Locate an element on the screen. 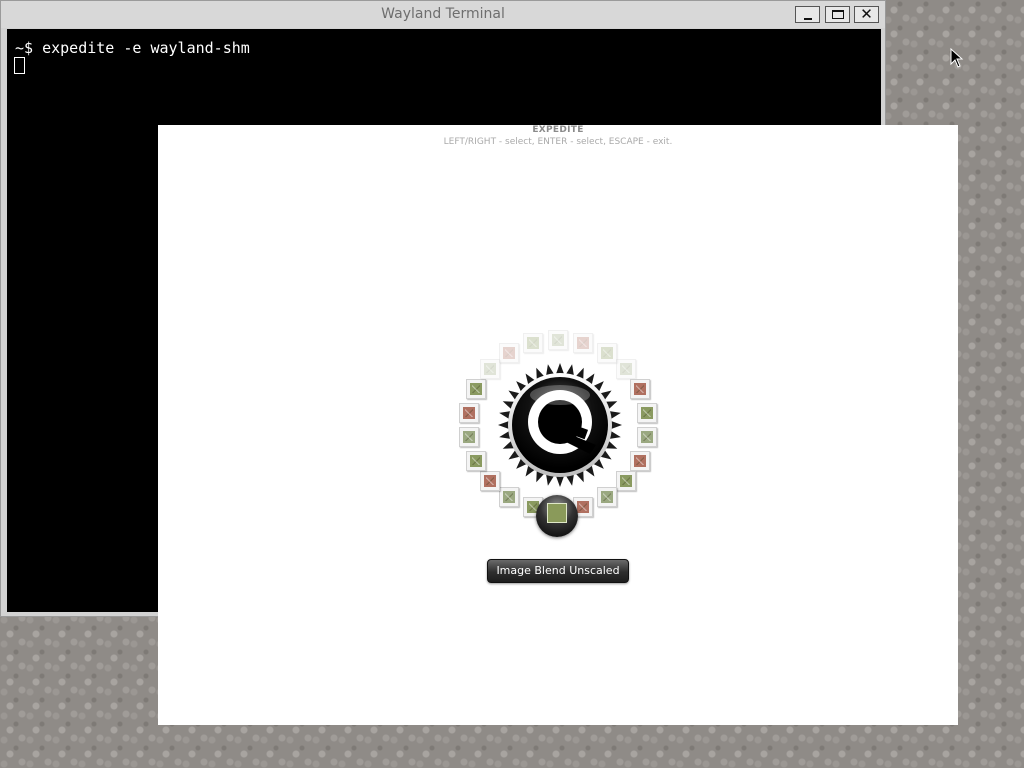 This screenshot has height=768, width=1024. terminal-titlebar: Wayland Terminal ✕ is located at coordinates (443, 14).